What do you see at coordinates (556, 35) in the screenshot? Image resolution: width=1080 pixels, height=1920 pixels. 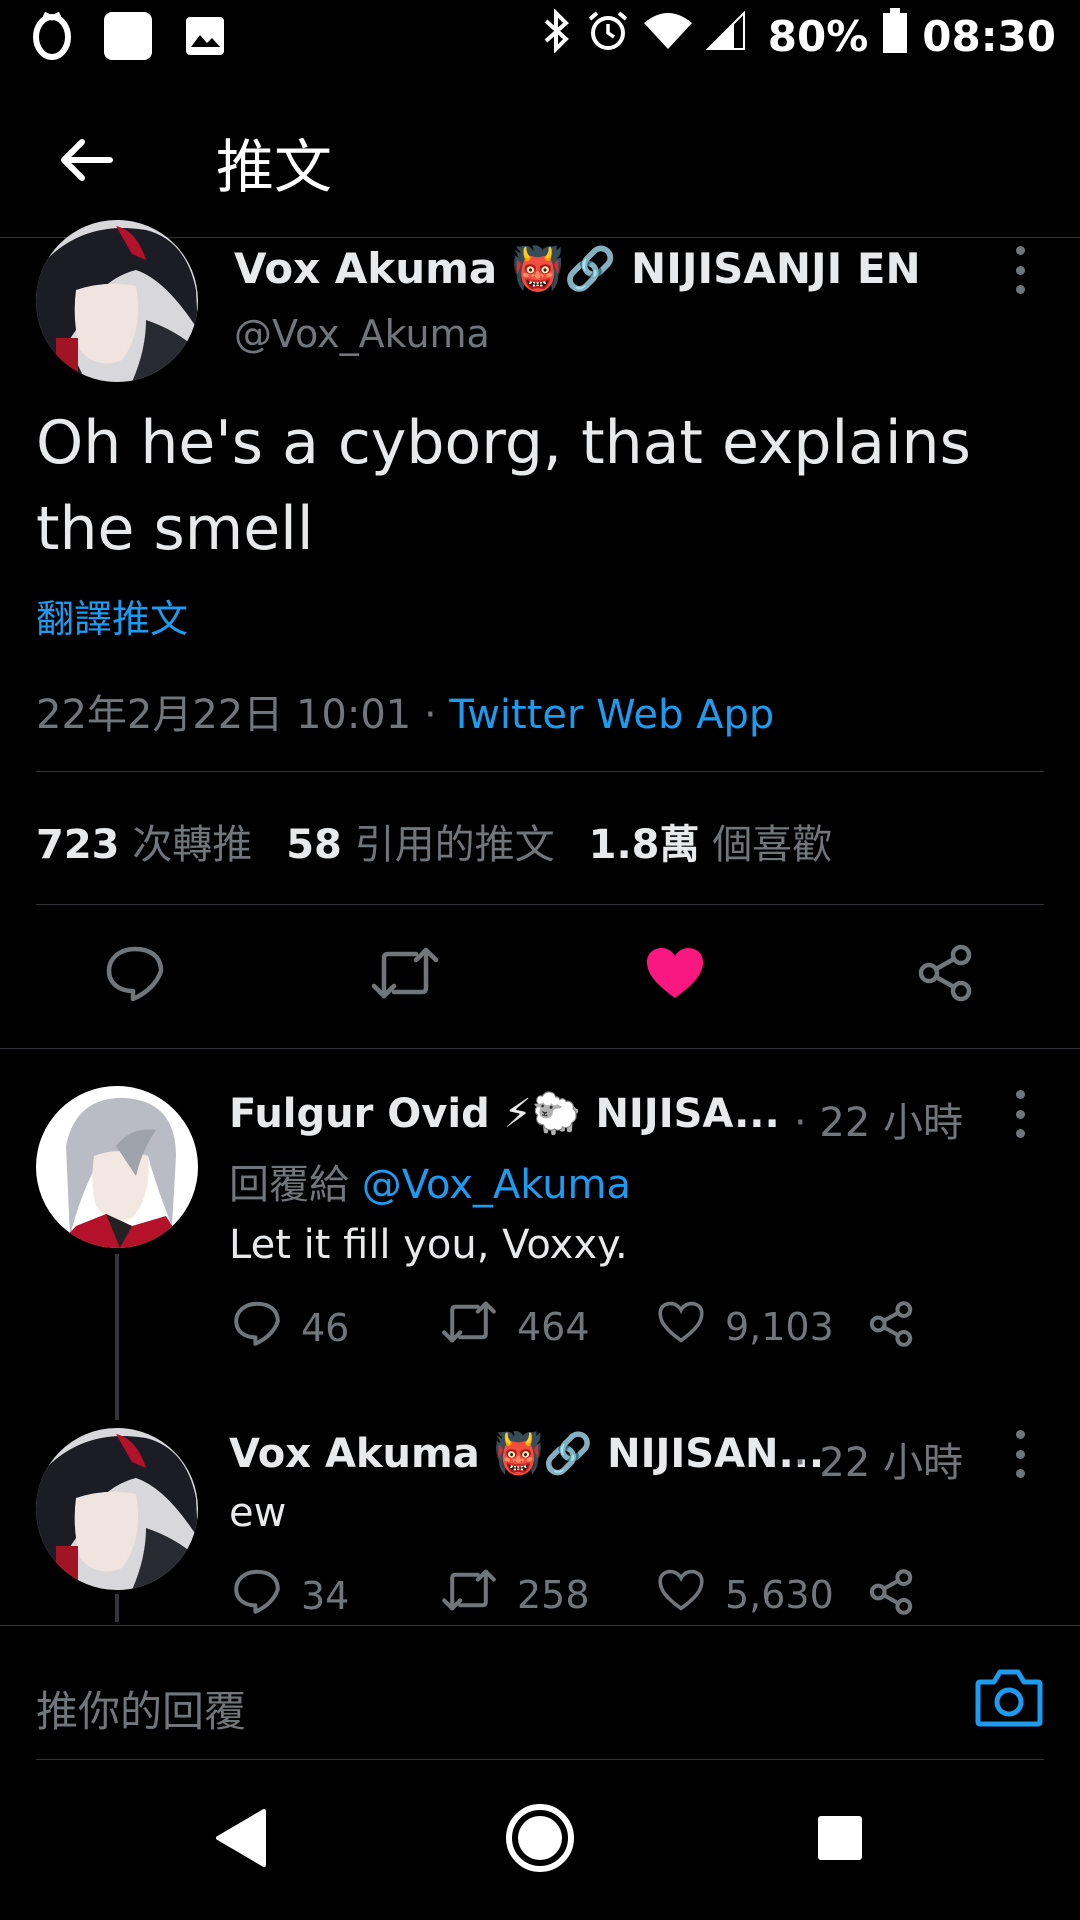 I see `bluetooth-icon` at bounding box center [556, 35].